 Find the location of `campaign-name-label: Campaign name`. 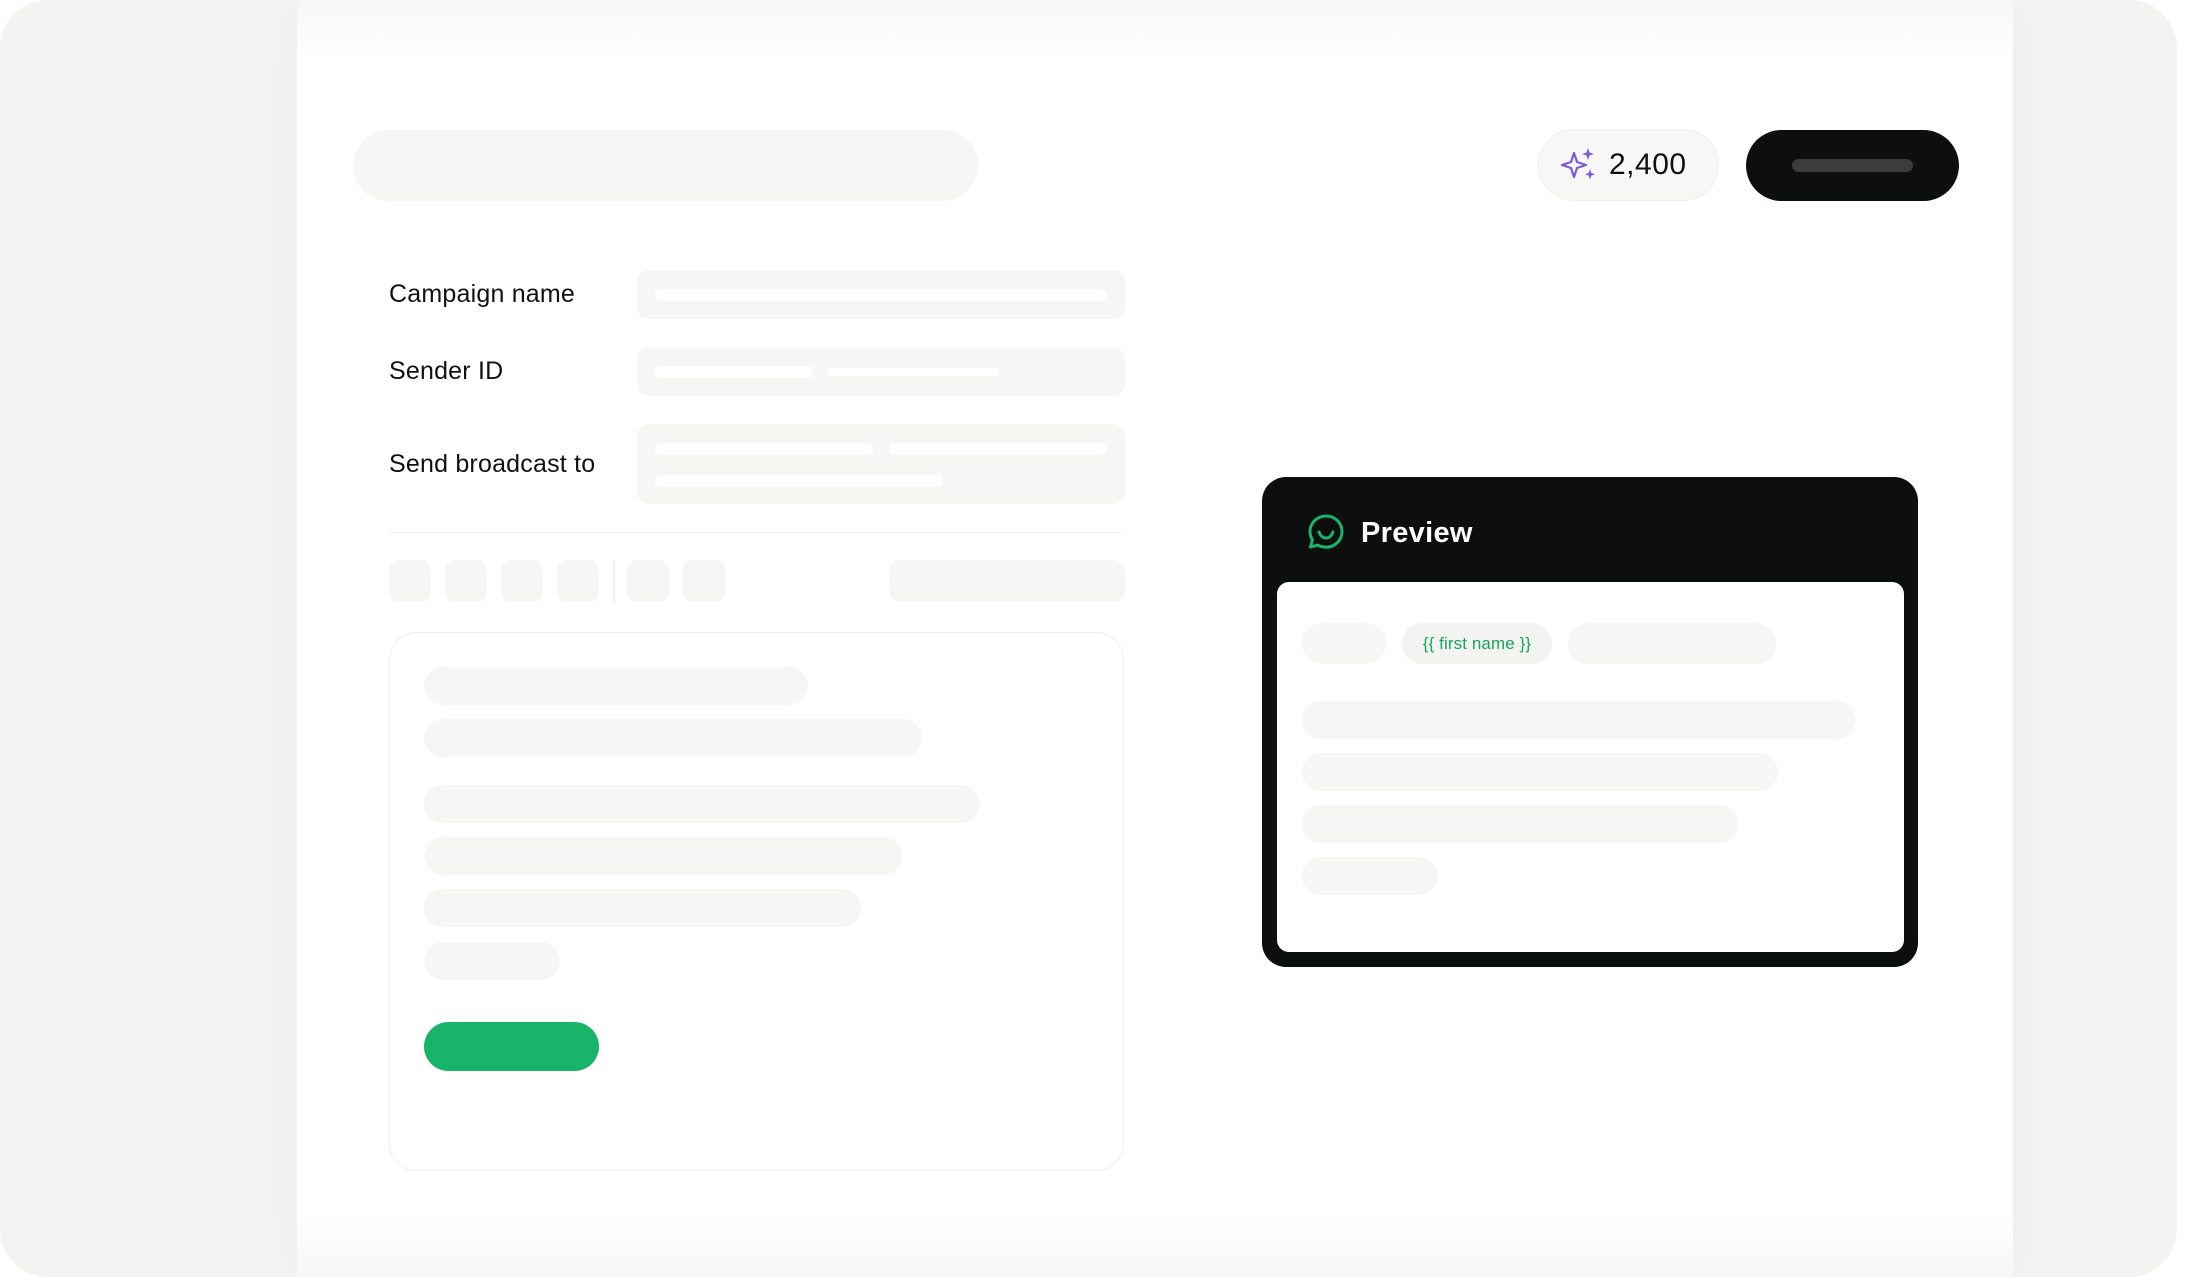

campaign-name-label: Campaign name is located at coordinates (482, 294).